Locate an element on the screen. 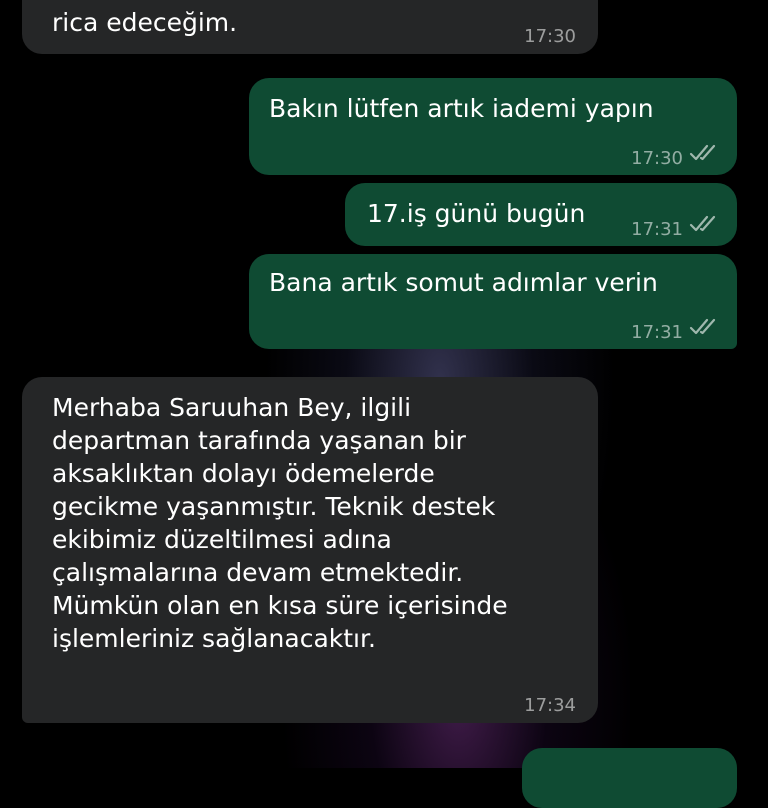  message-incoming: rica edeceğim. 17:30 is located at coordinates (310, 27).